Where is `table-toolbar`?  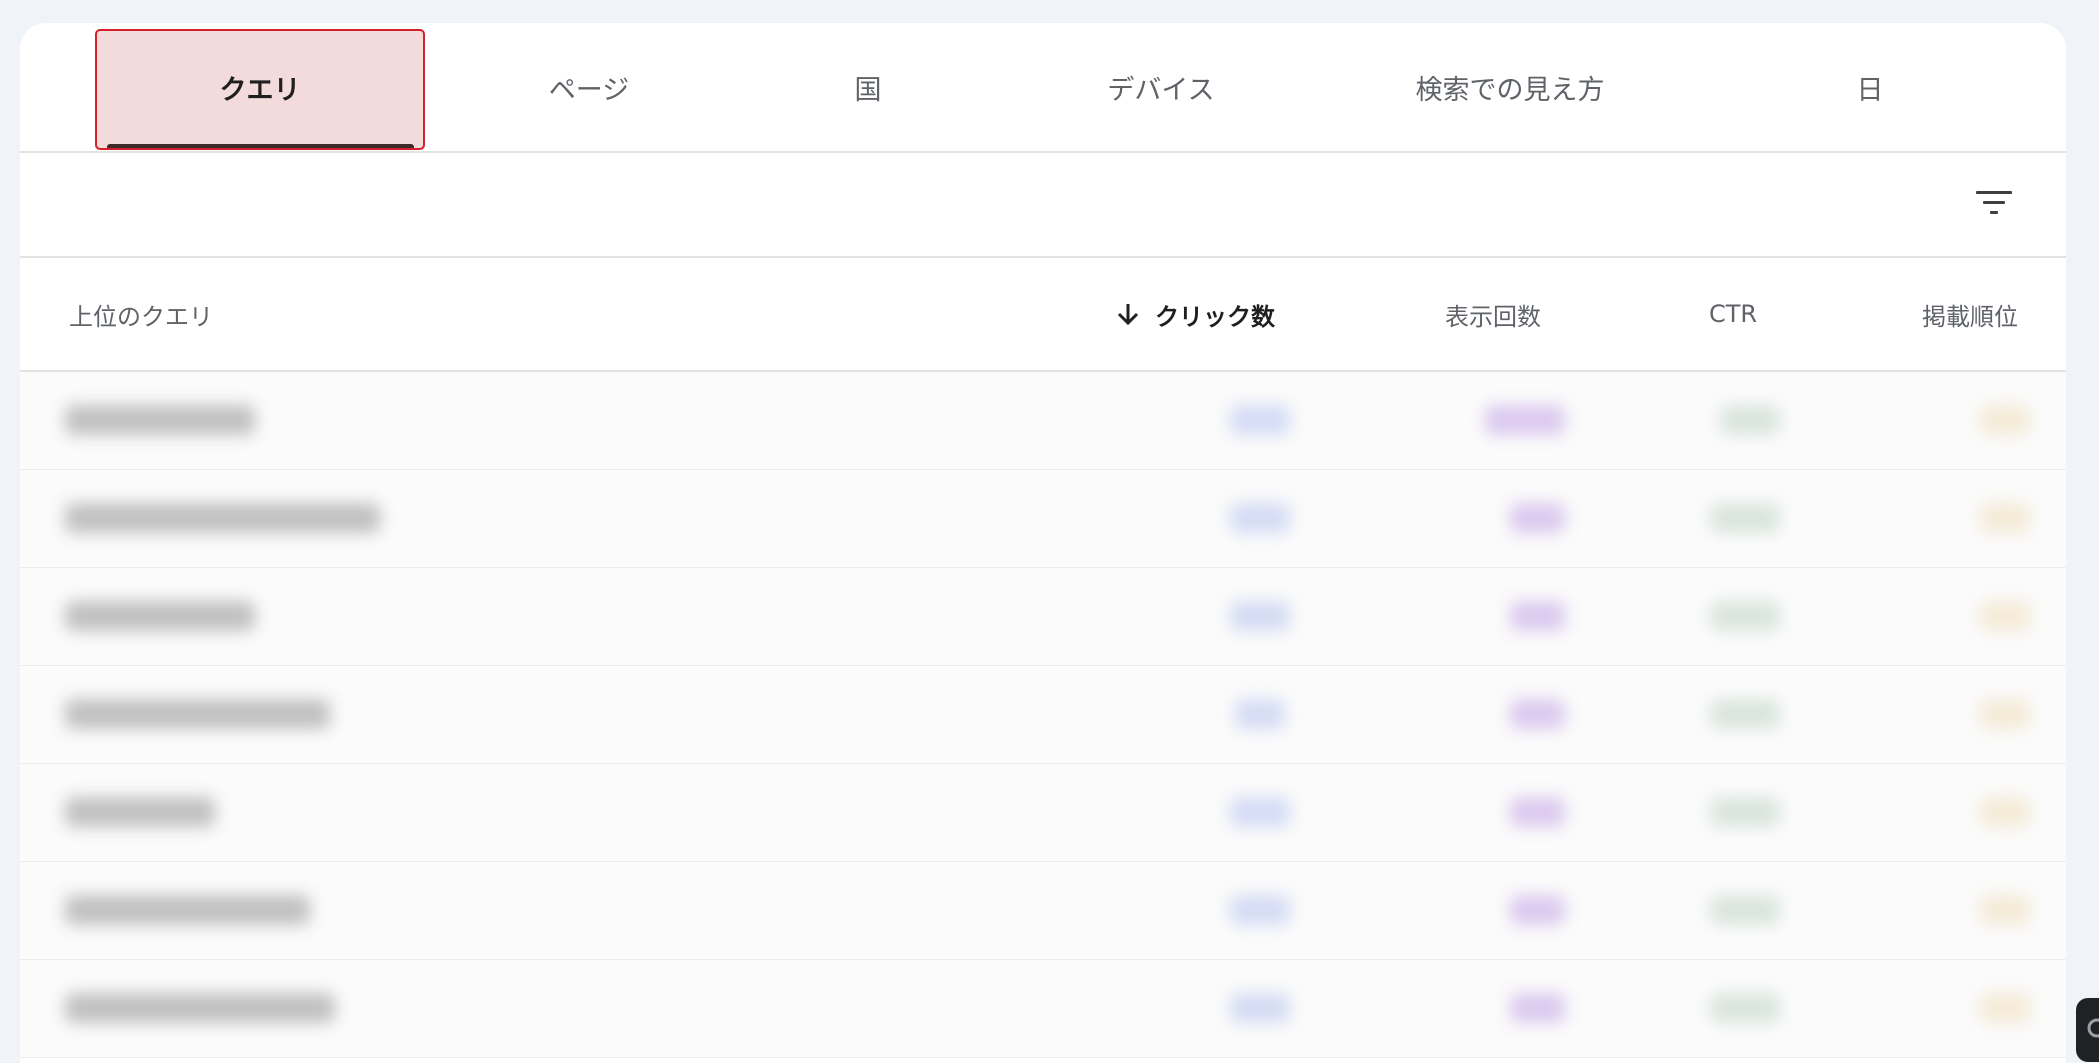 table-toolbar is located at coordinates (1043, 205).